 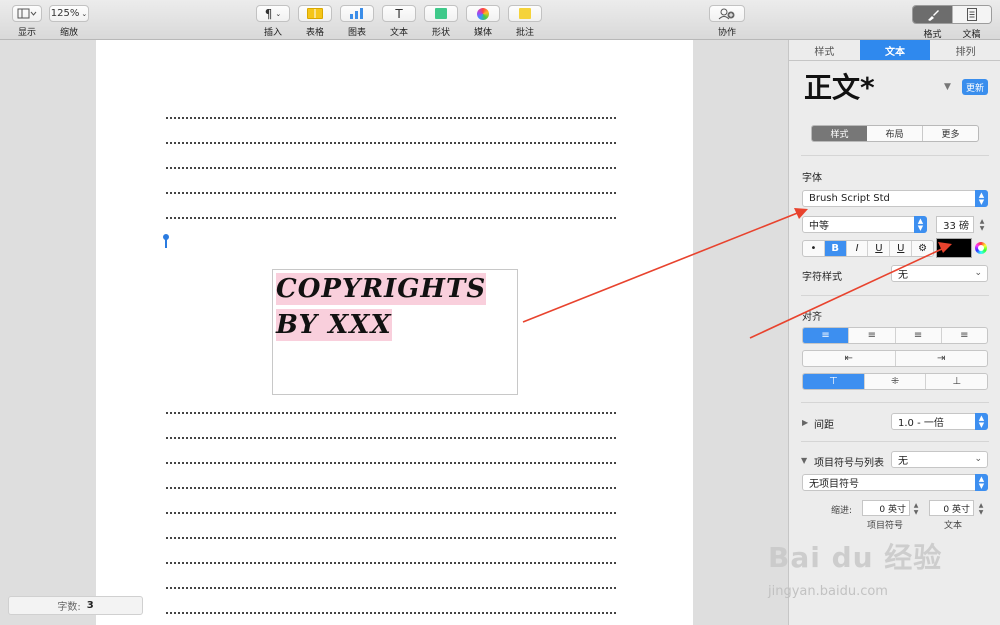 I want to click on text-indent-field: 0 英寸, so click(x=951, y=508).